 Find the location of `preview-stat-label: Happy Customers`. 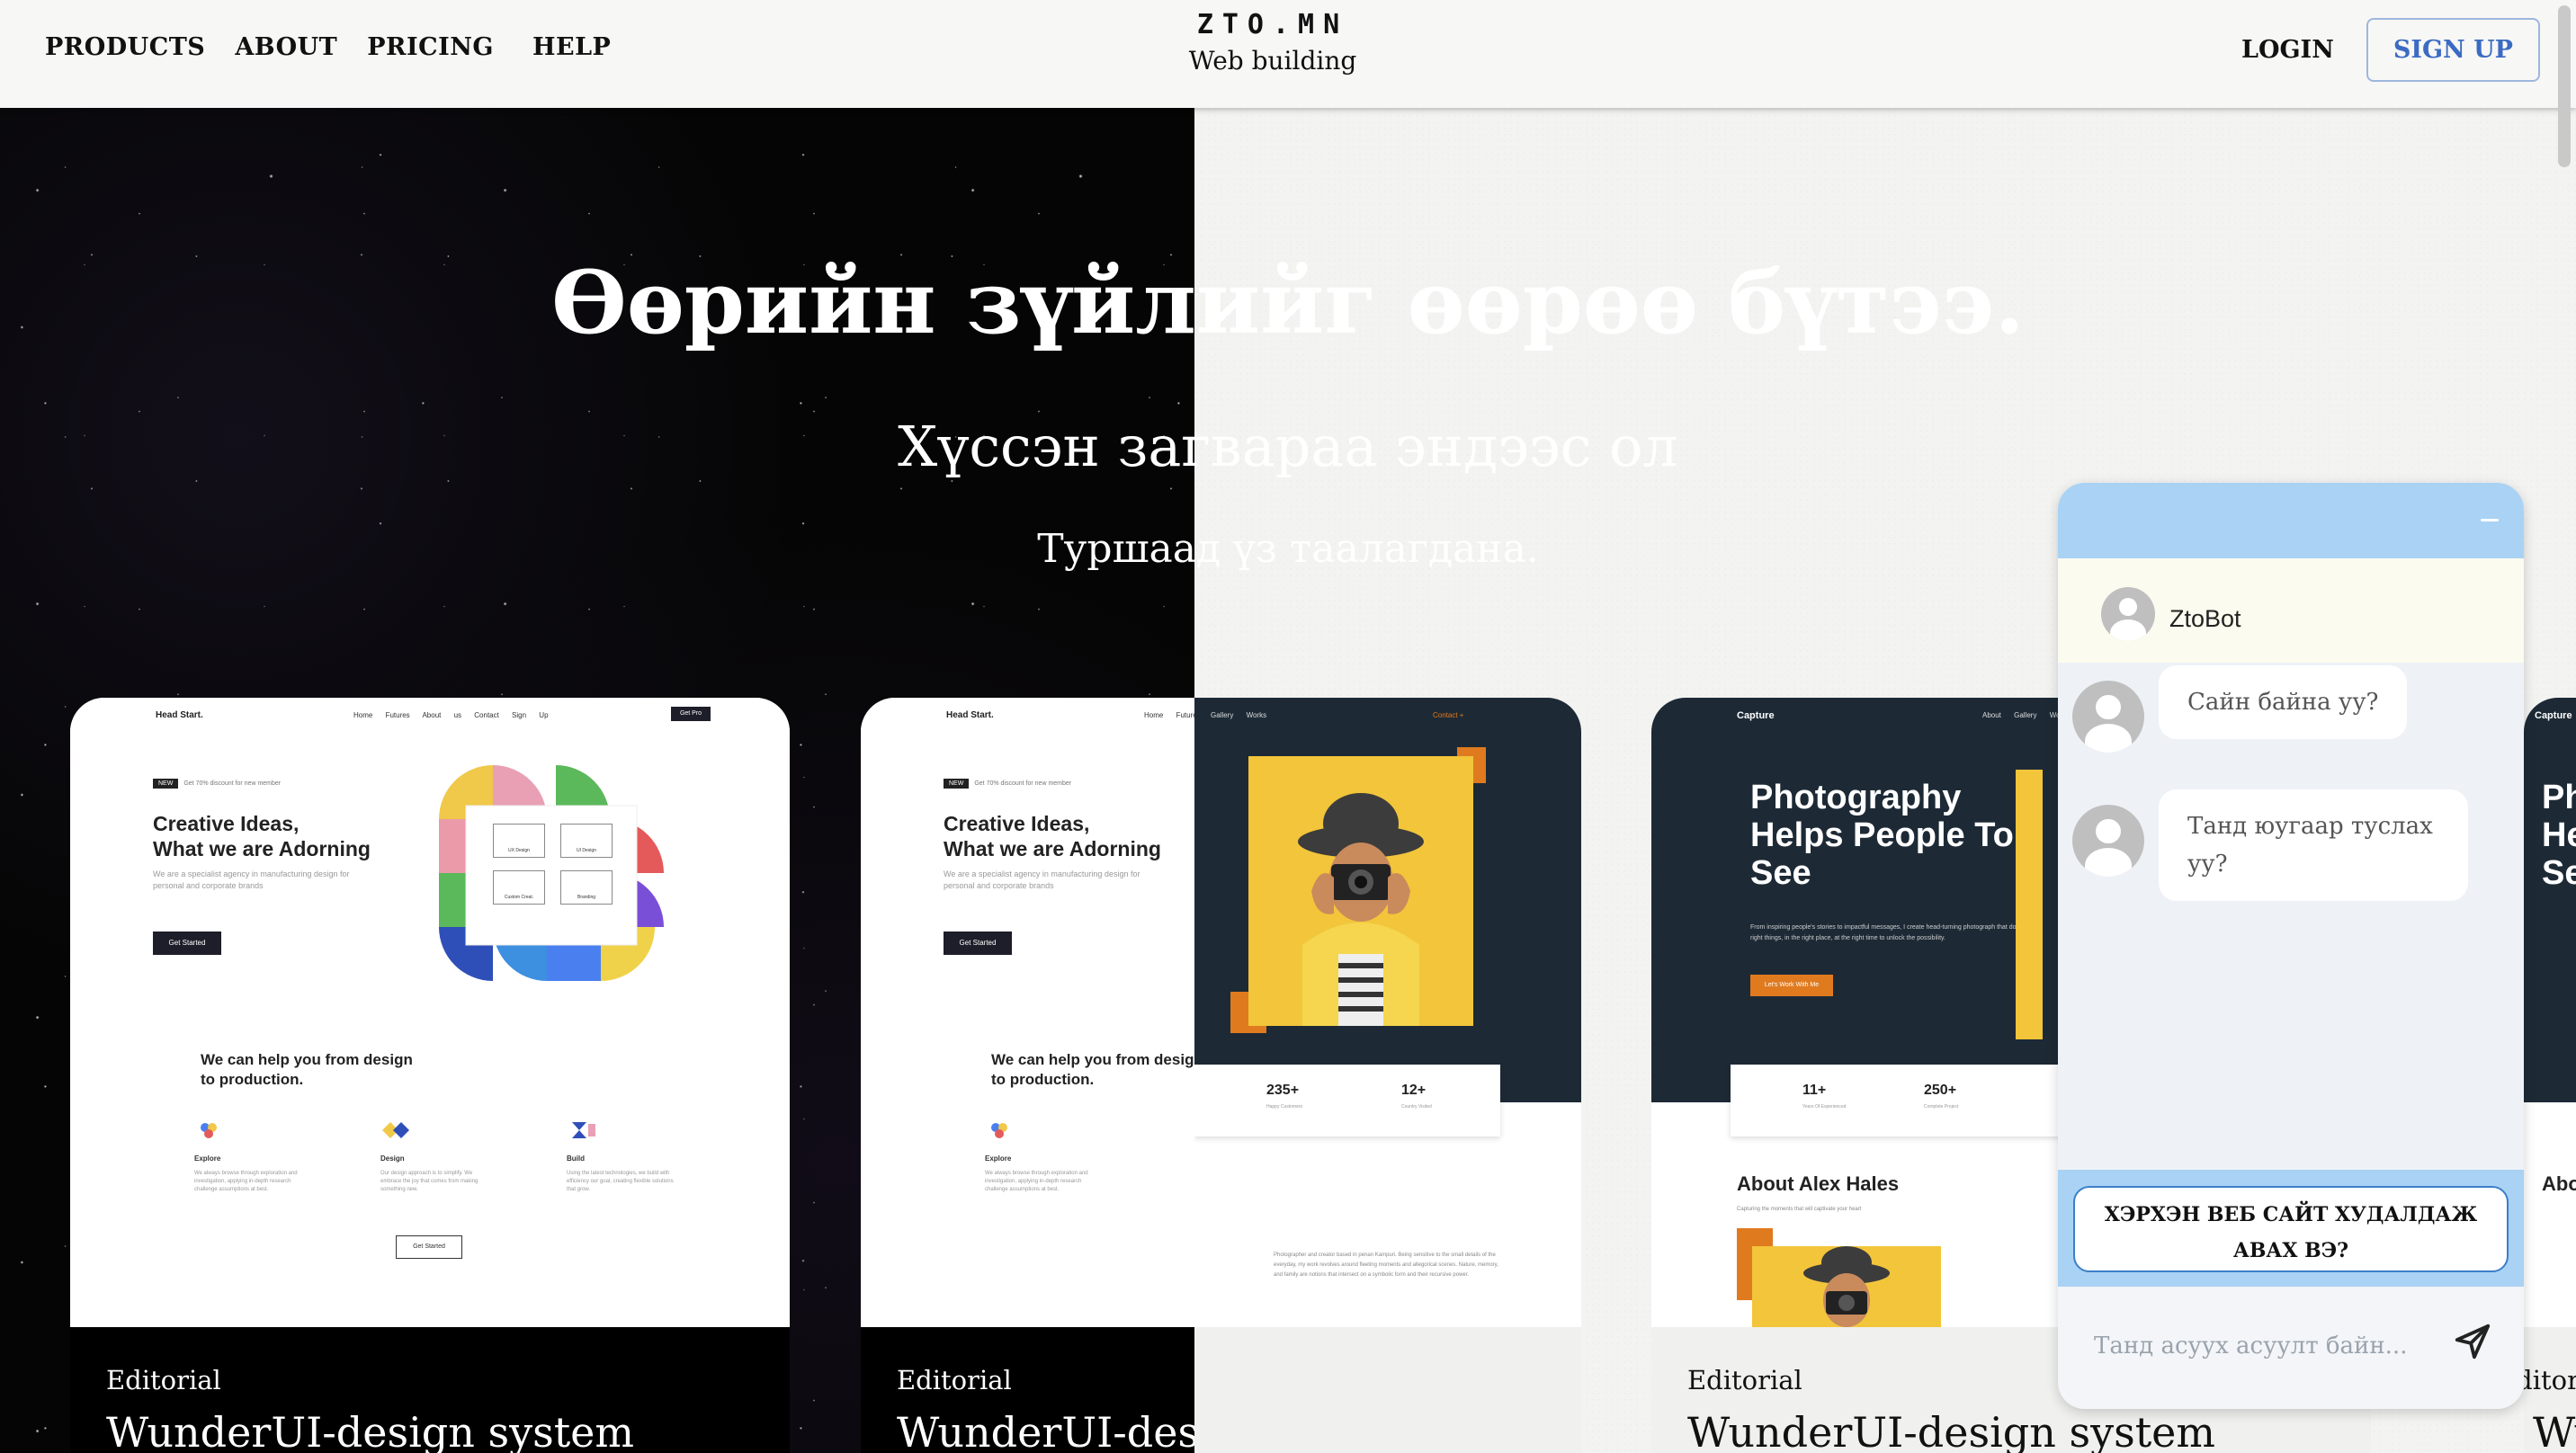

preview-stat-label: Happy Customers is located at coordinates (1284, 1107).